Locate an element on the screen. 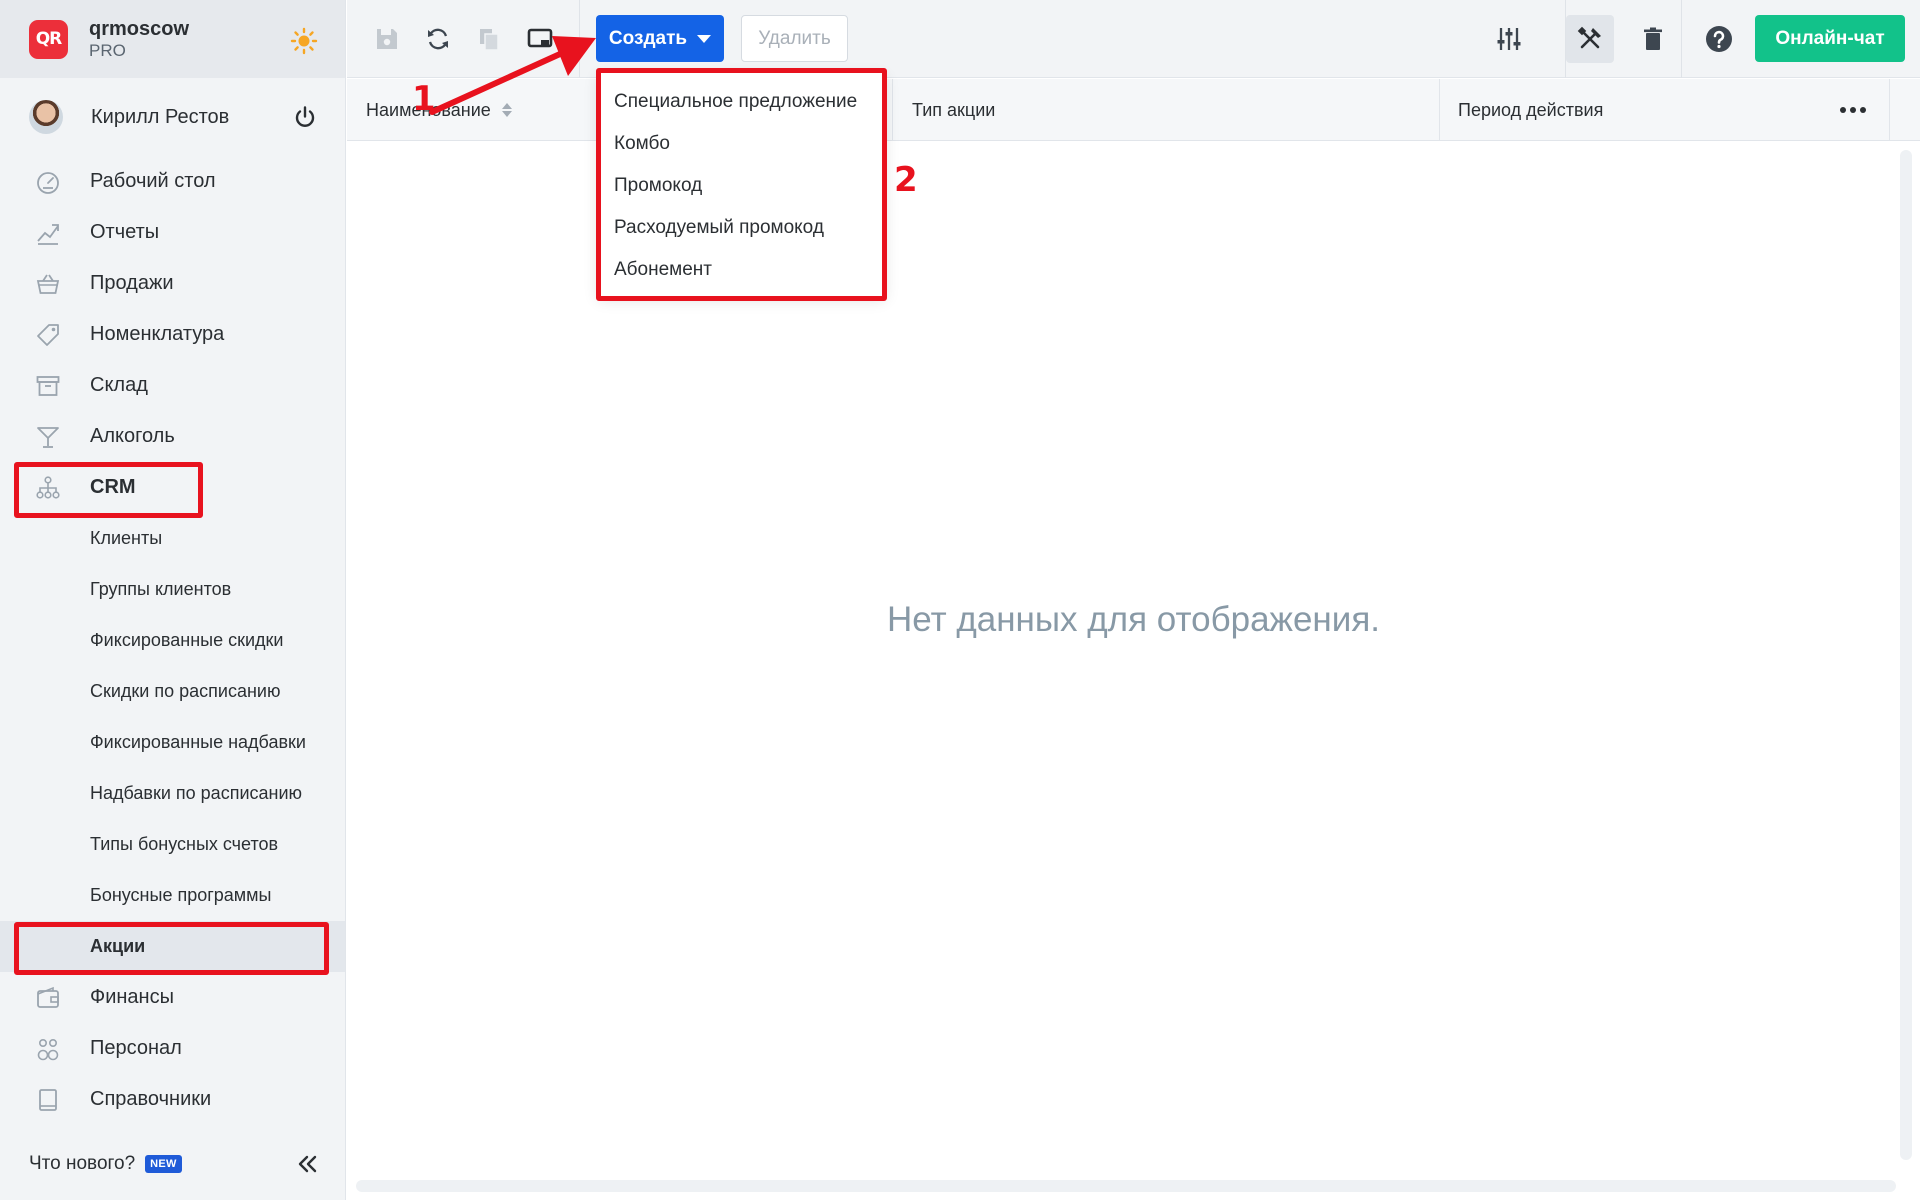 The image size is (1920, 1200). sub-item-fixed-markups: Фиксированные надбавки is located at coordinates (172, 742).